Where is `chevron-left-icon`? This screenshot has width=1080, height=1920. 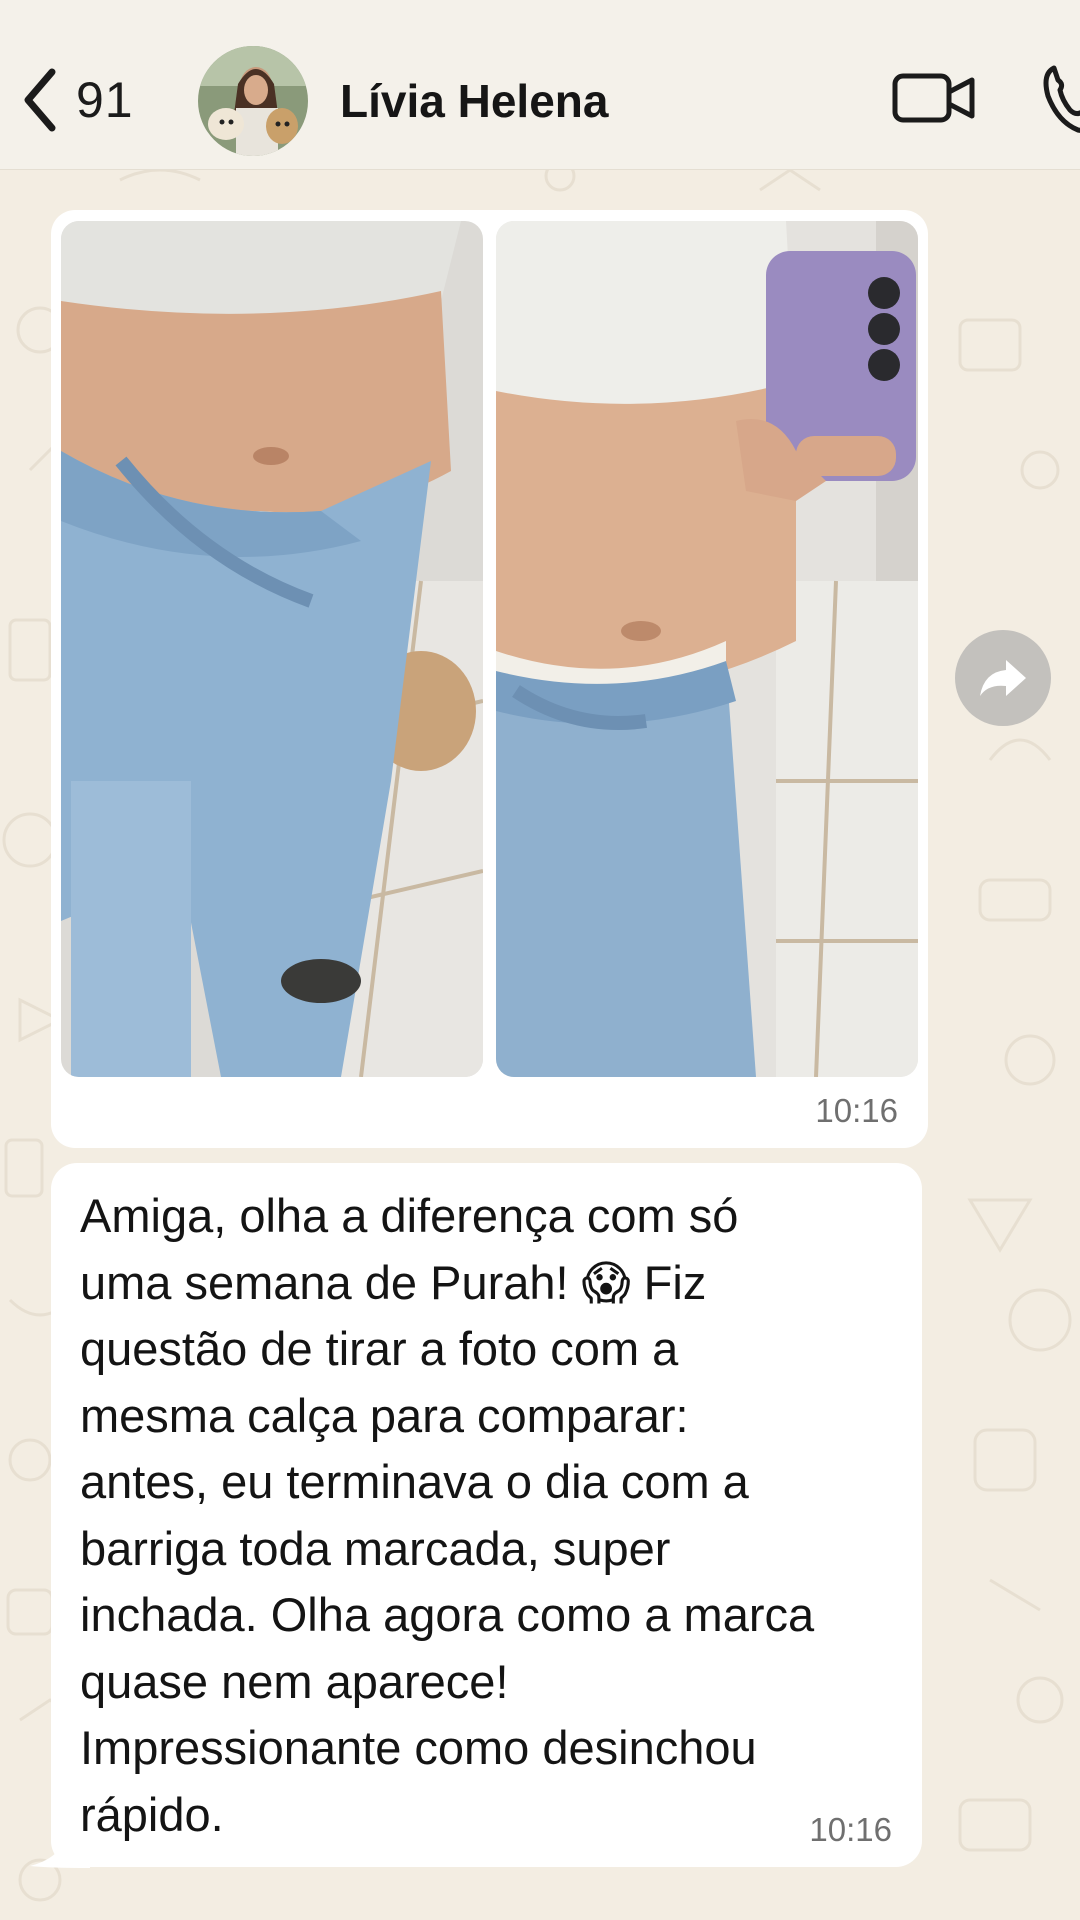 chevron-left-icon is located at coordinates (40, 100).